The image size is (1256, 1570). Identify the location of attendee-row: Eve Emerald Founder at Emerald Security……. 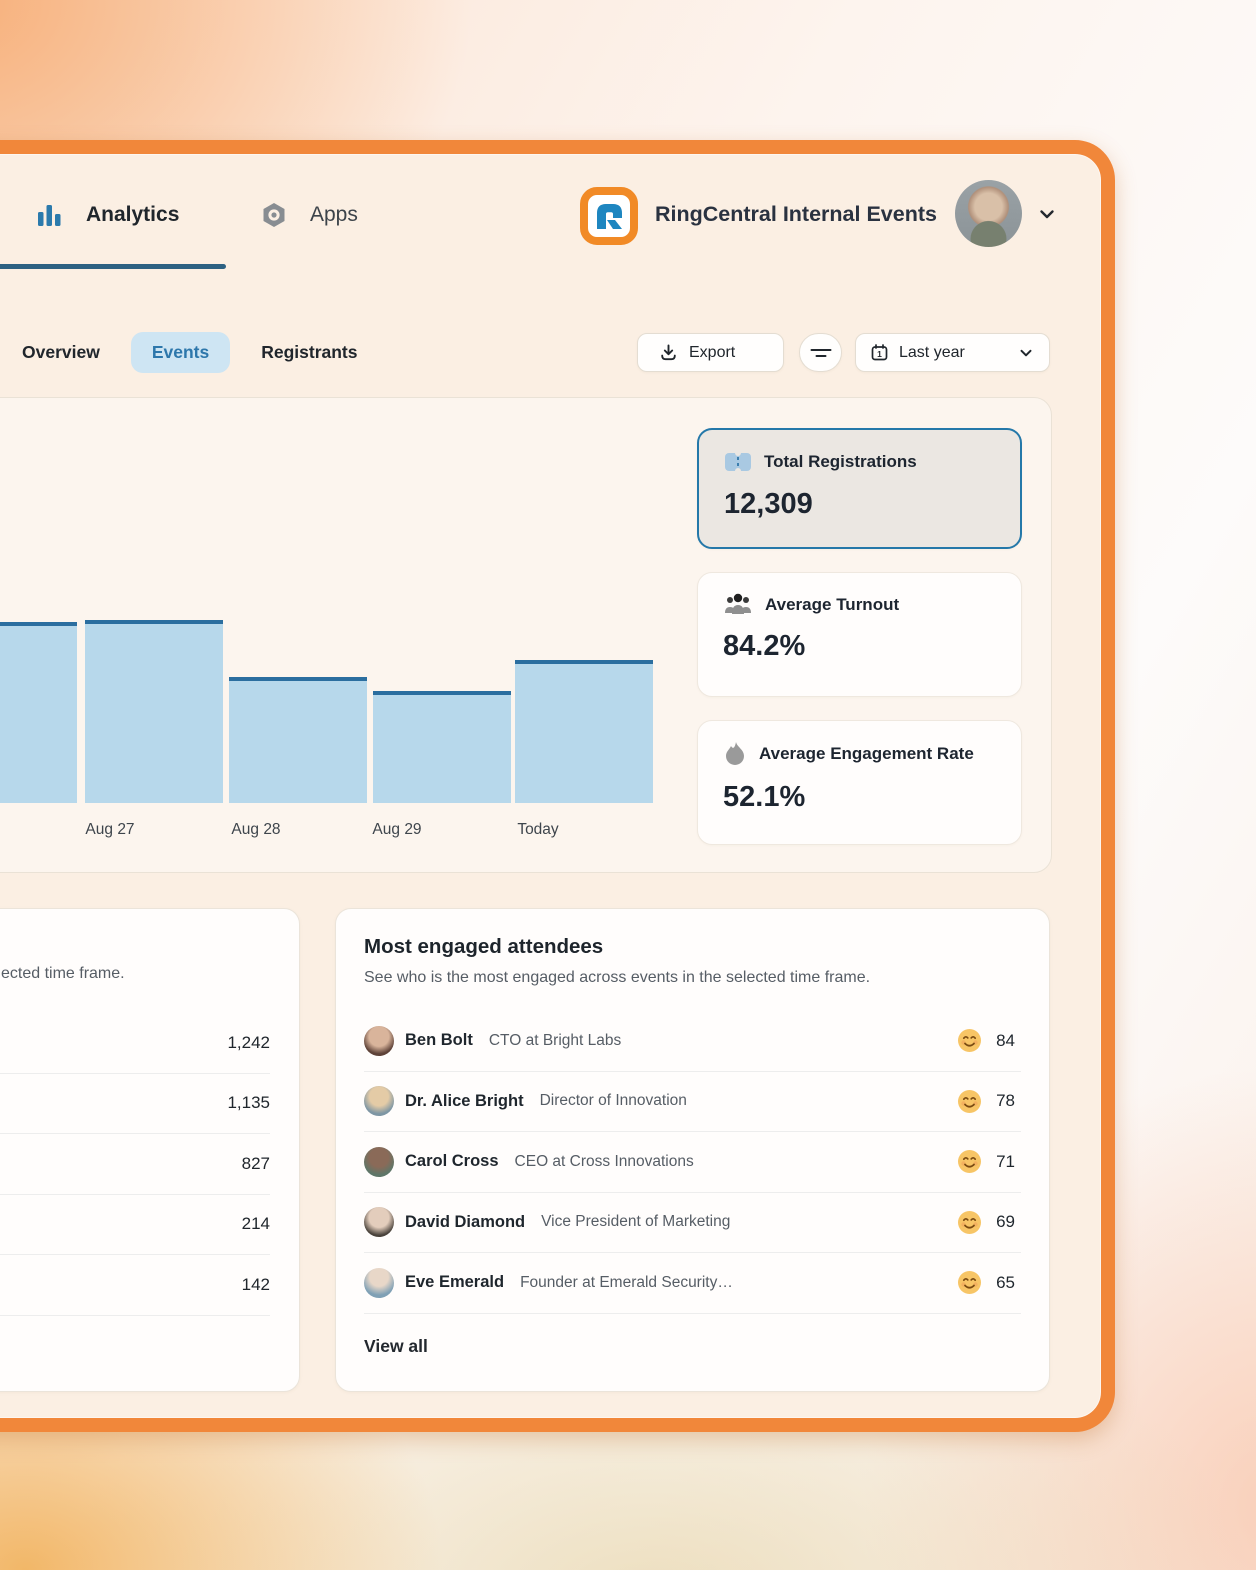
(692, 1283).